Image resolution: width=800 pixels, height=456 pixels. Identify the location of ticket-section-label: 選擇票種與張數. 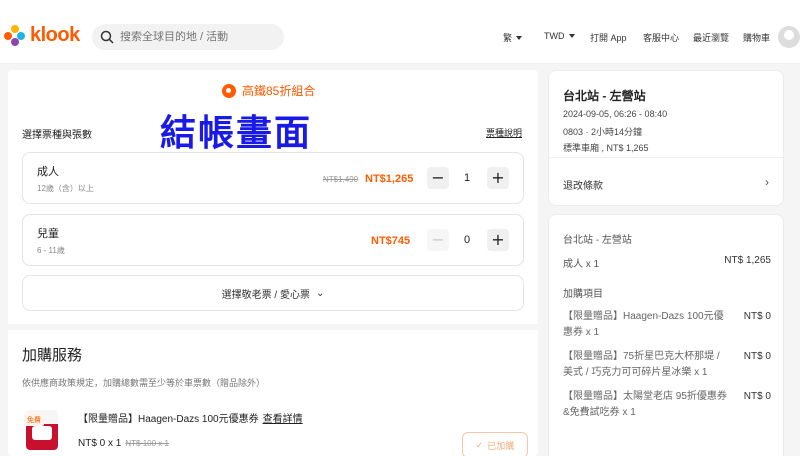
(57, 135).